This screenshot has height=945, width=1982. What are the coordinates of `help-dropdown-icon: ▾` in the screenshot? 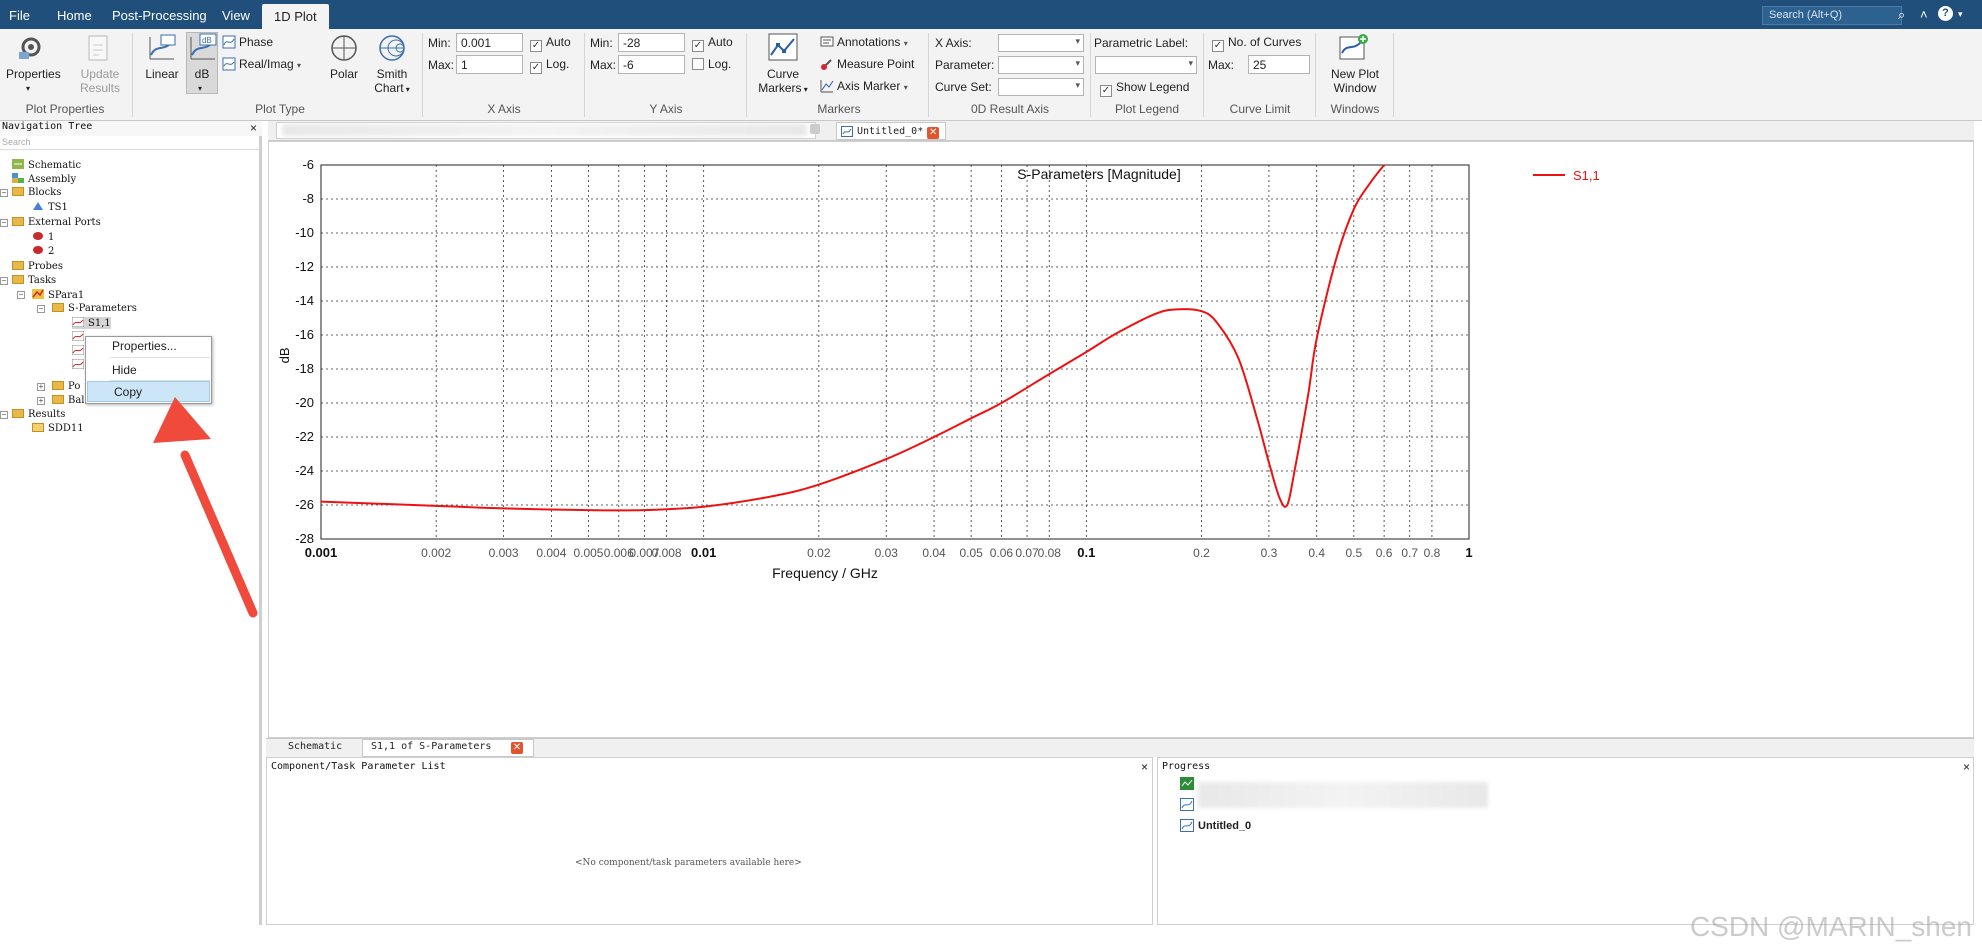 It's located at (1960, 14).